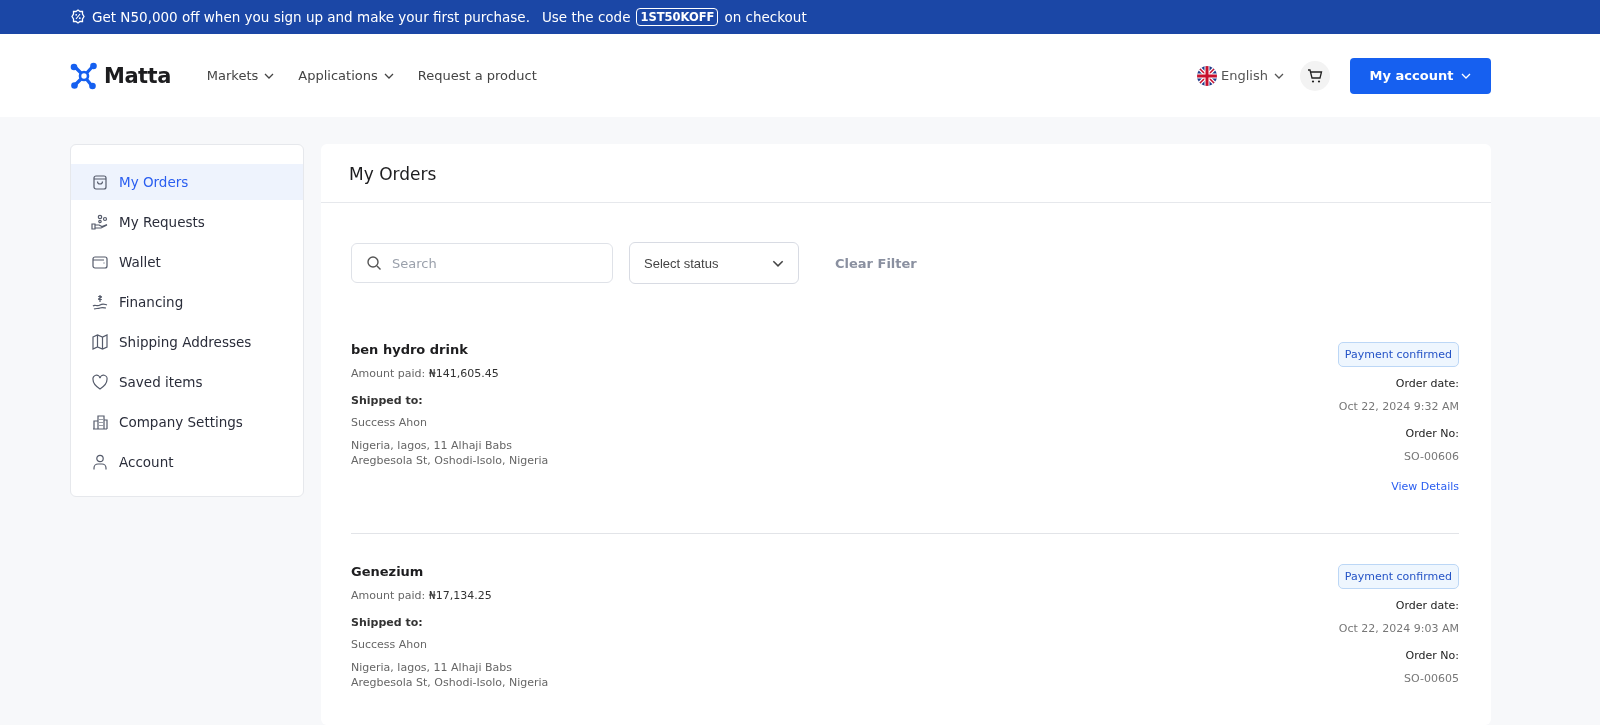 The image size is (1600, 725). Describe the element at coordinates (187, 182) in the screenshot. I see `sidebar-item: My Orders` at that location.